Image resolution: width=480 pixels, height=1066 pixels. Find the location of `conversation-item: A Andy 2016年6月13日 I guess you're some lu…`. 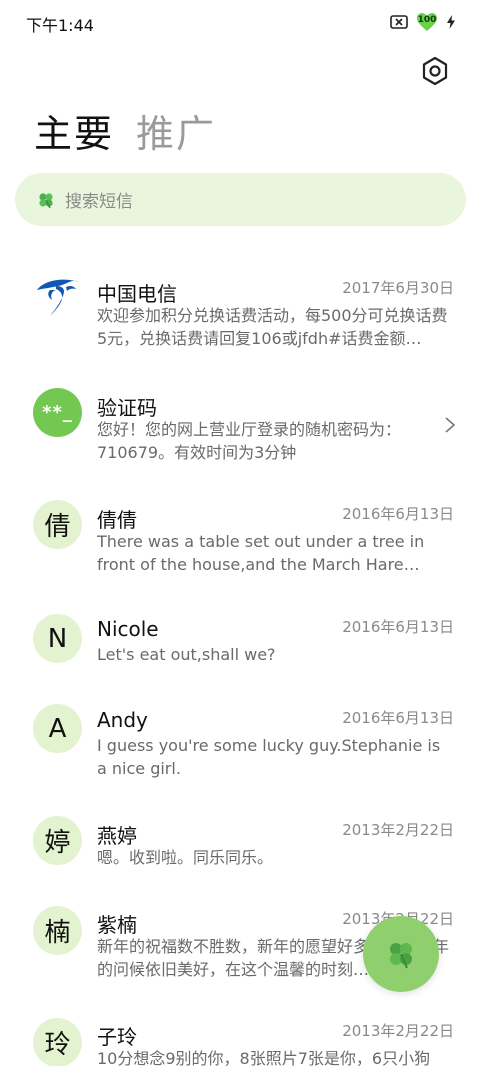

conversation-item: A Andy 2016年6月13日 I guess you're some lu… is located at coordinates (240, 735).